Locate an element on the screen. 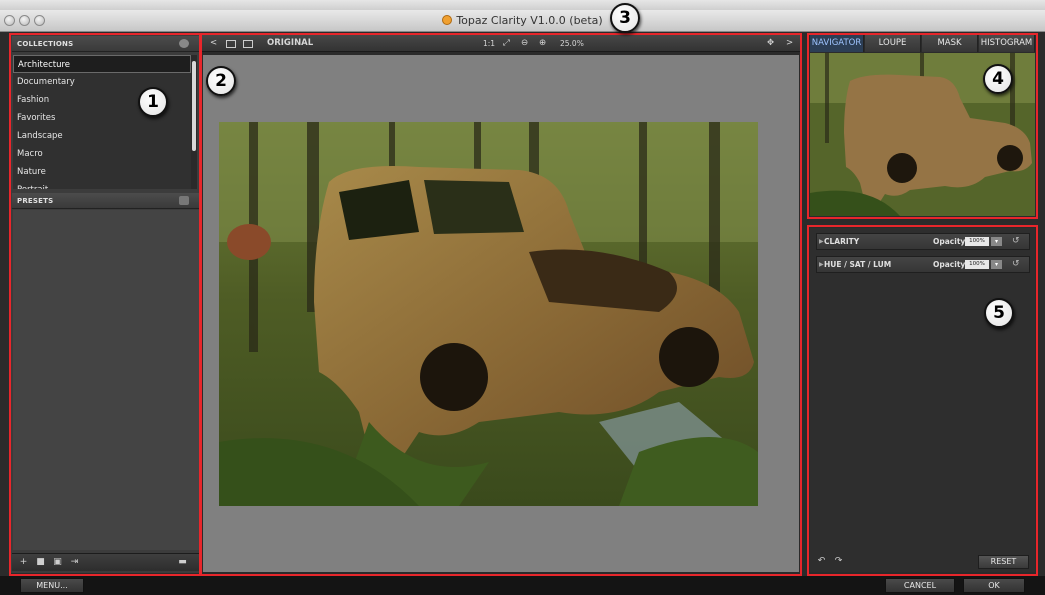 This screenshot has height=595, width=1045. presets-menu-icon is located at coordinates (184, 200).